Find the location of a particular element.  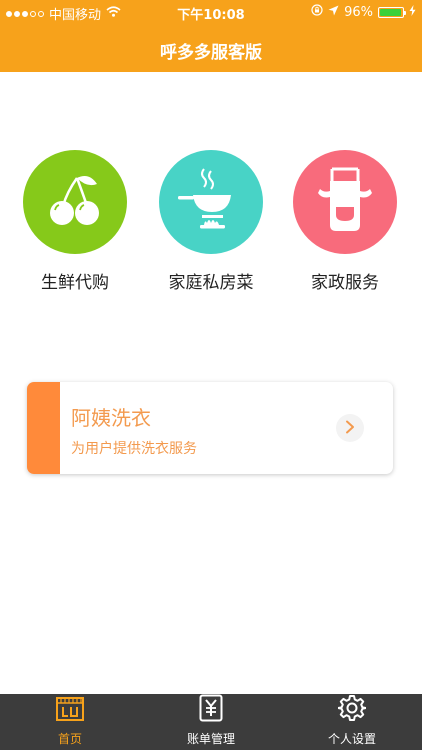

app-header: 中国移动 下午10:08 96% 呼多多服客版 is located at coordinates (211, 36).